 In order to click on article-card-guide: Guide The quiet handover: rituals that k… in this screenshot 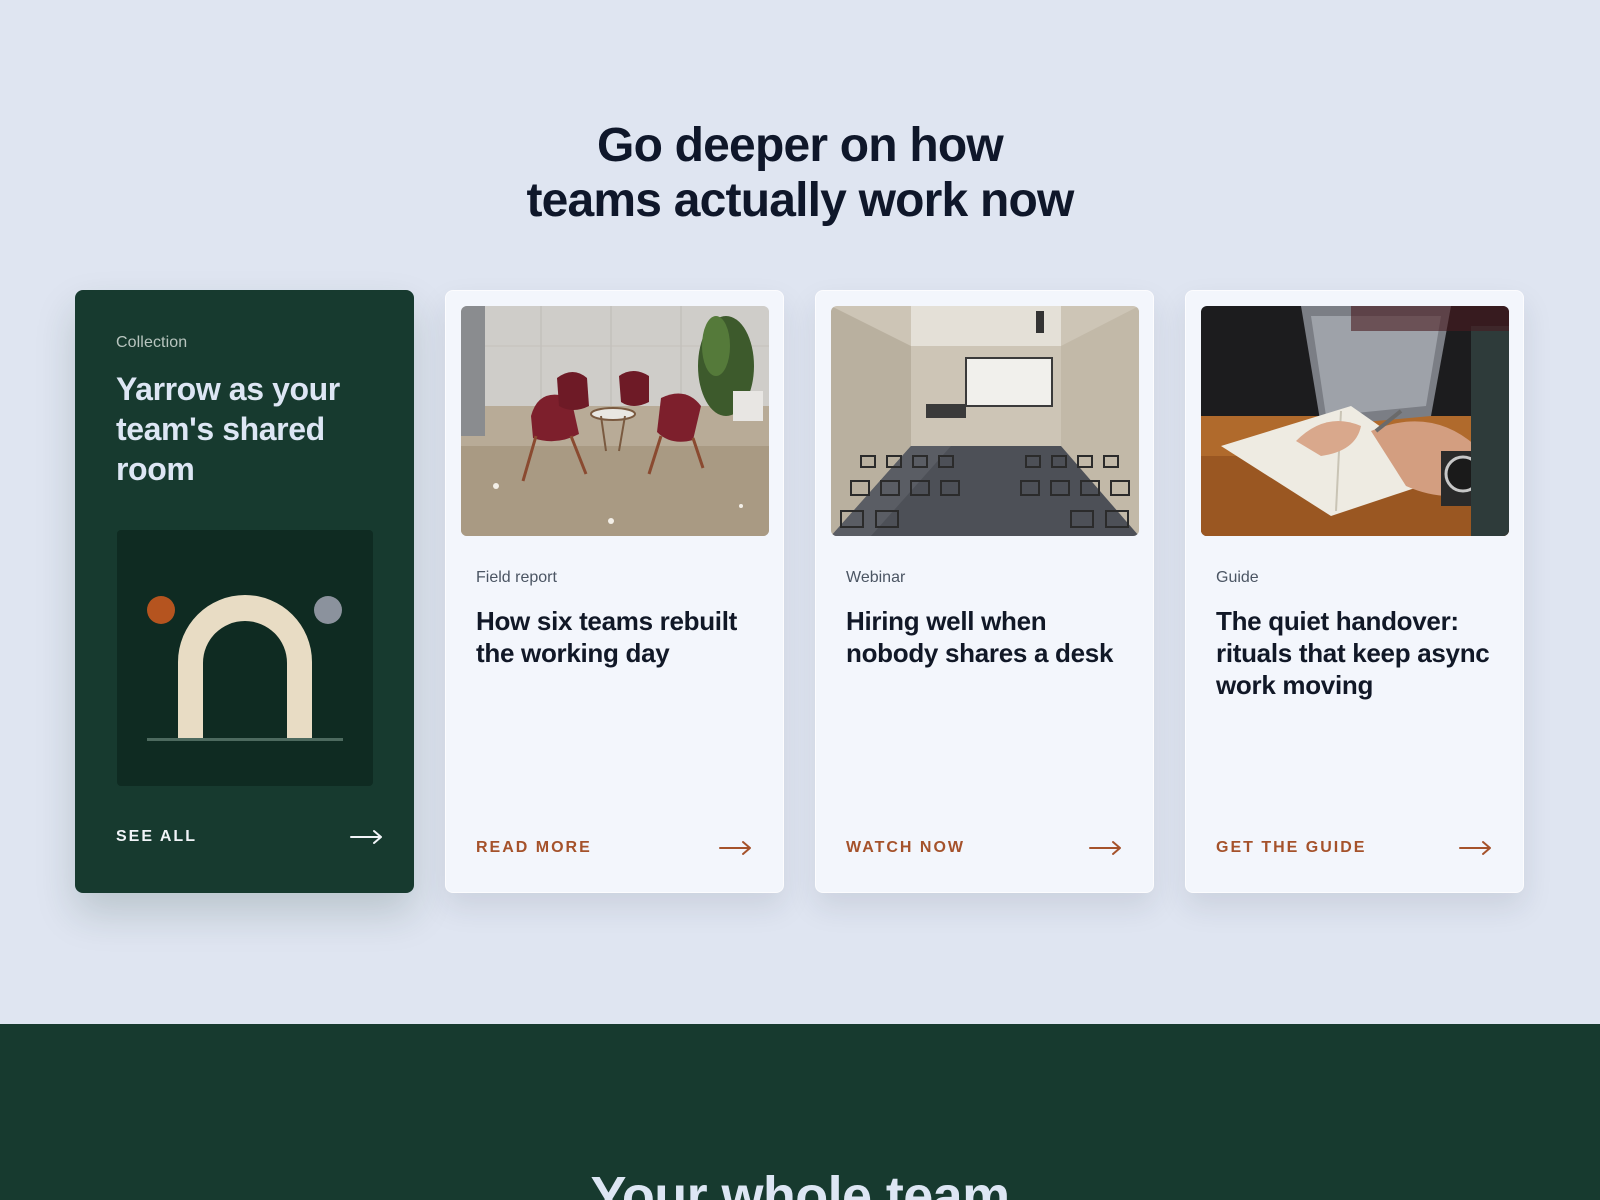, I will do `click(1354, 591)`.